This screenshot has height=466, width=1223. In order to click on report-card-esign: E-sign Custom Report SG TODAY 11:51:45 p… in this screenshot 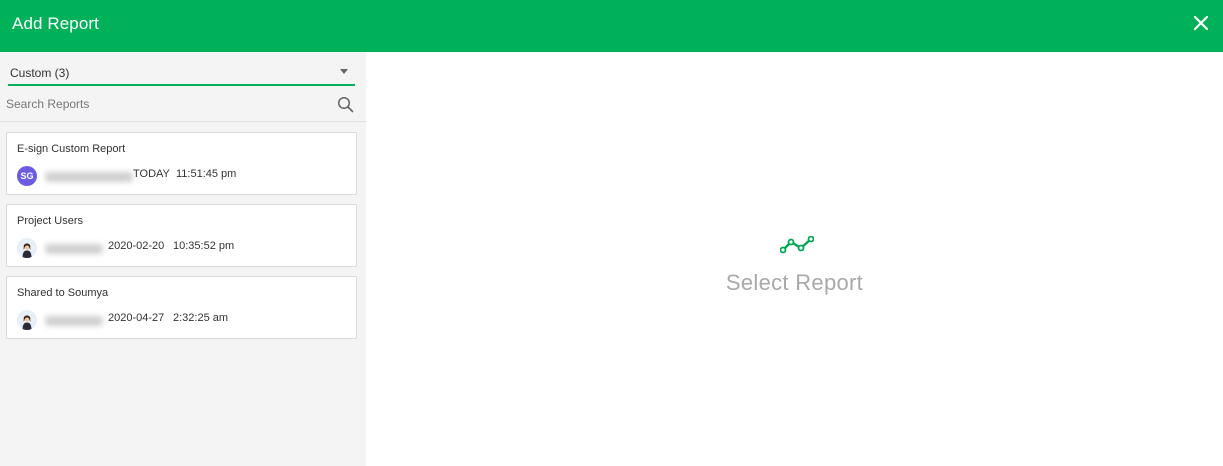, I will do `click(181, 163)`.